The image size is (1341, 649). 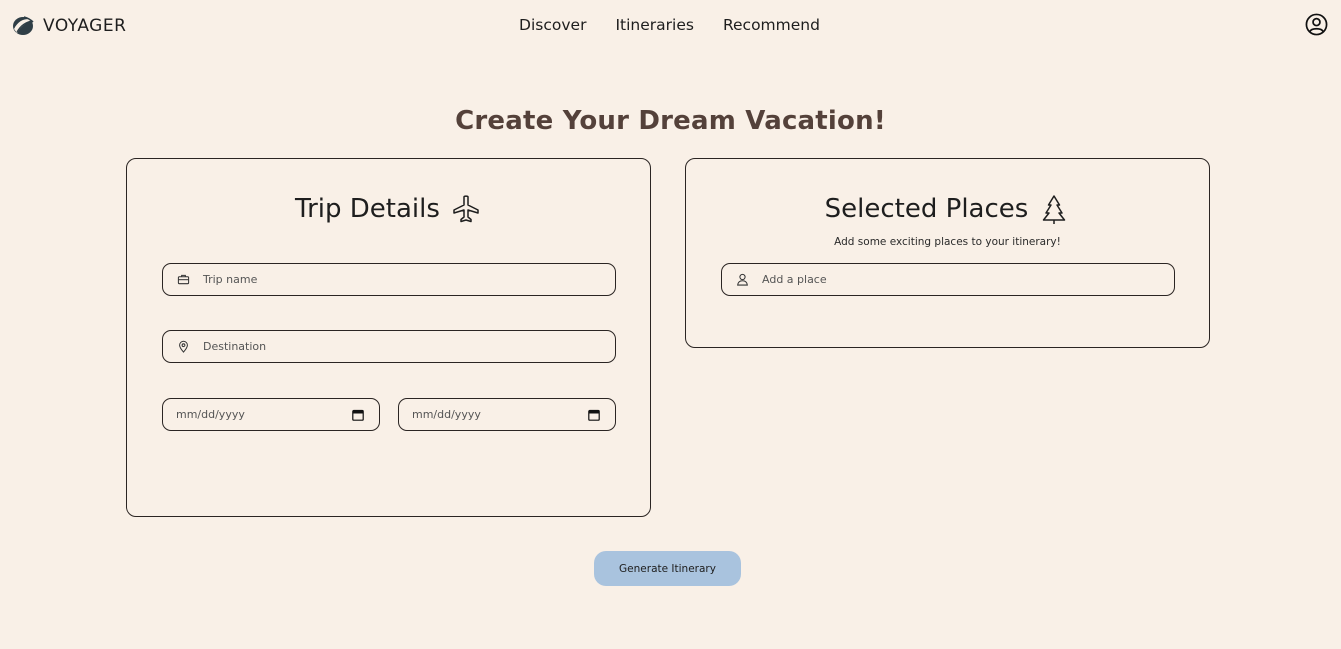 I want to click on top-nav: VOYAGER Discover Itineraries Recommend, so click(x=670, y=26).